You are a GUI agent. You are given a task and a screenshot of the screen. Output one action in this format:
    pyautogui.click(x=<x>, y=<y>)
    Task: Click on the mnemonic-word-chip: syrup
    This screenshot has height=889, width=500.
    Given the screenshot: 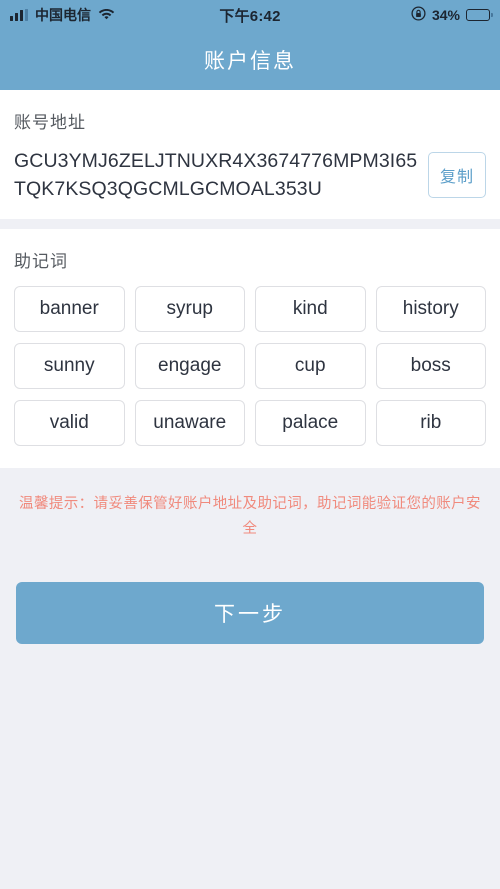 What is the action you would take?
    pyautogui.click(x=189, y=309)
    